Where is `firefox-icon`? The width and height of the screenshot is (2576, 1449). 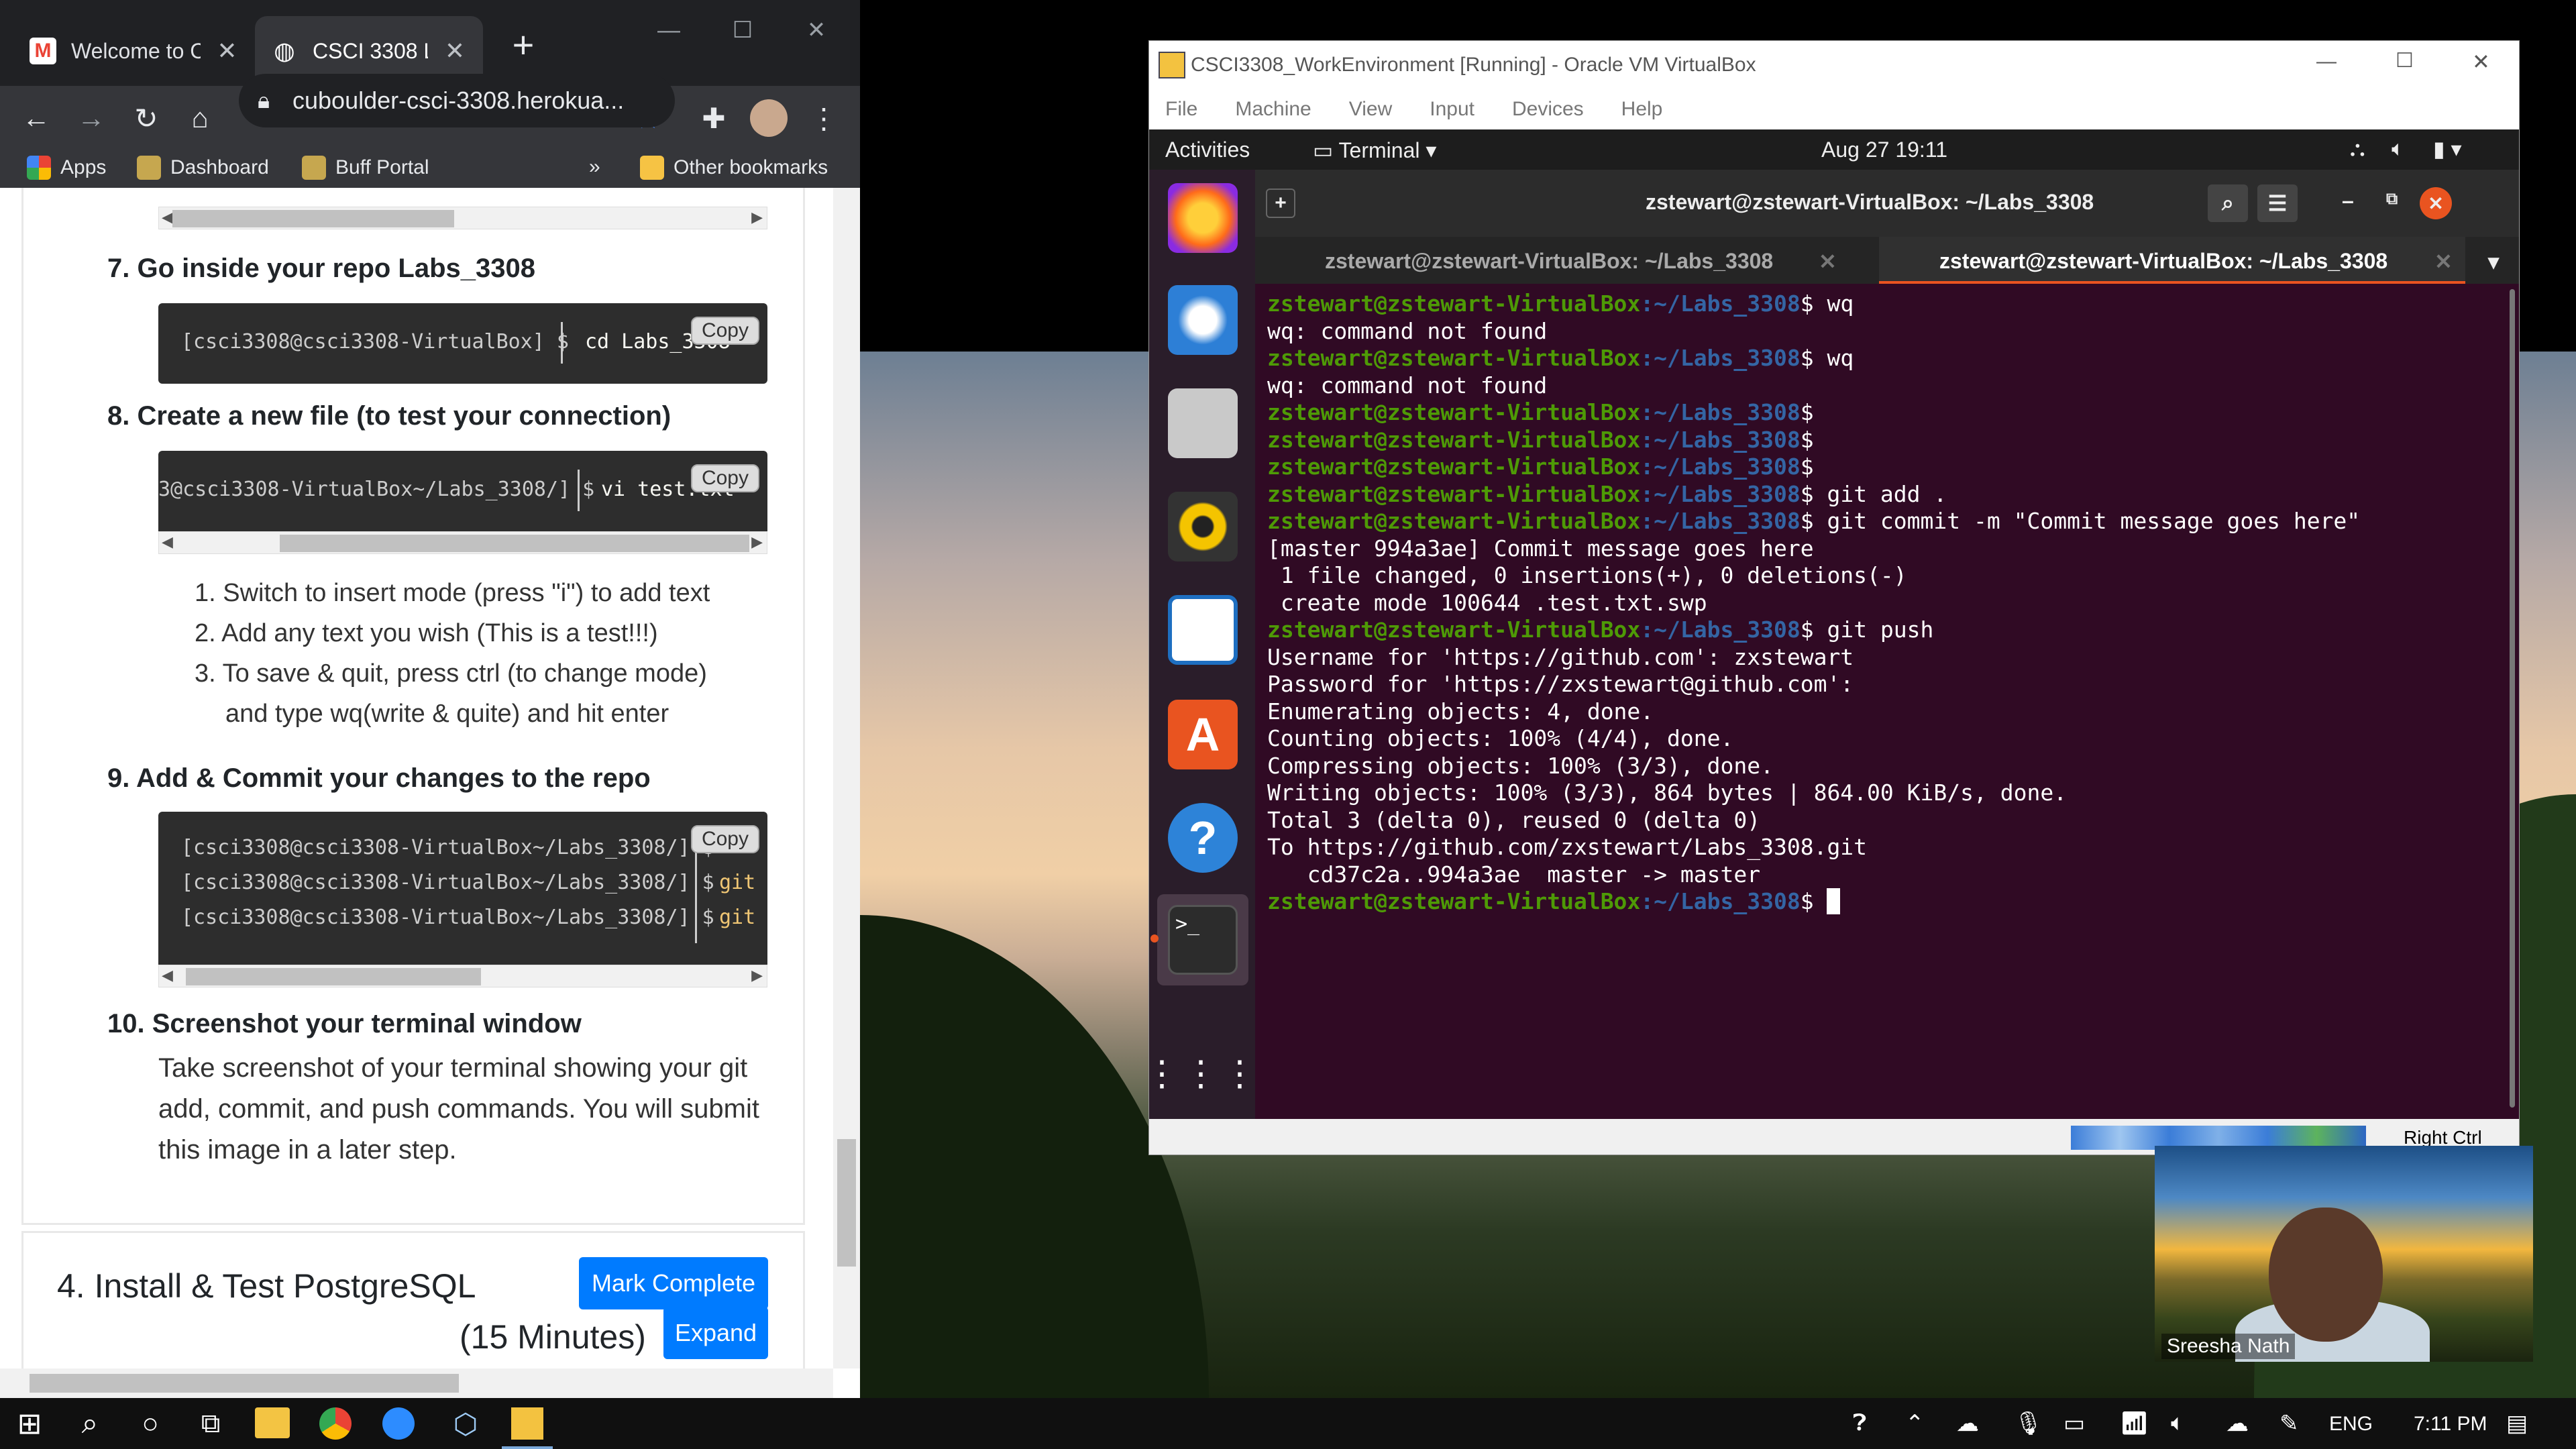 firefox-icon is located at coordinates (1203, 218).